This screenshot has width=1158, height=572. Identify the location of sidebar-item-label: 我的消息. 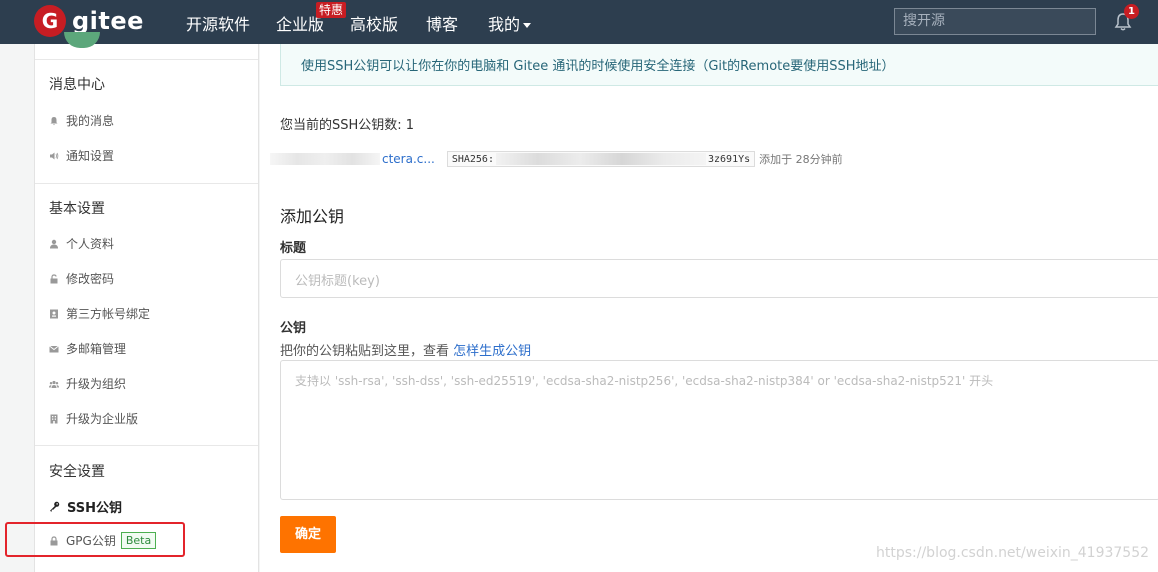
(90, 121).